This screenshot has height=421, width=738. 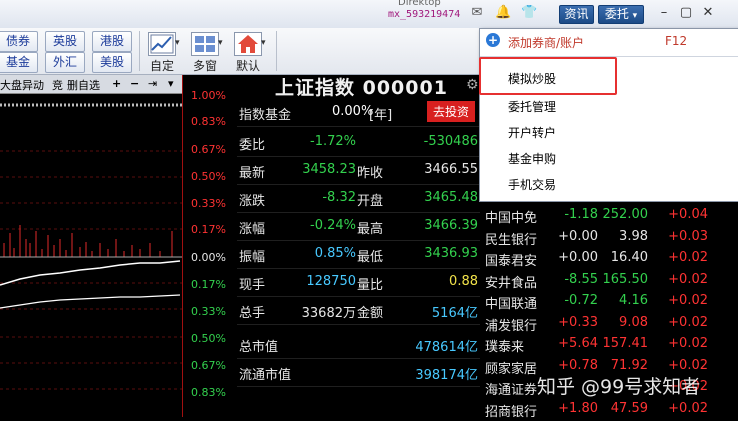 What do you see at coordinates (609, 43) in the screenshot?
I see `add-broker-row: + 添加券商/账户 F12` at bounding box center [609, 43].